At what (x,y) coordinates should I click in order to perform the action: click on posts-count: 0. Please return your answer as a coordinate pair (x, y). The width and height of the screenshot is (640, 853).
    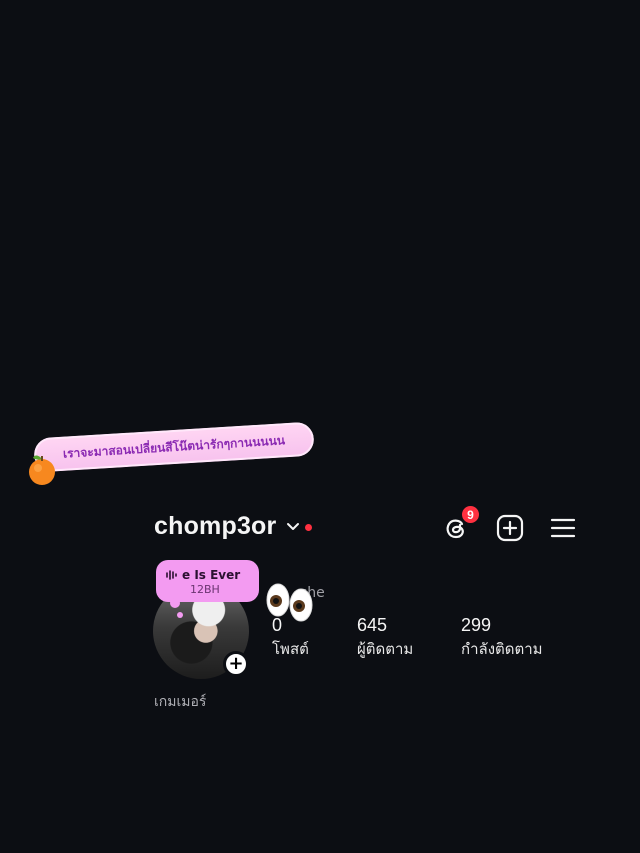
    Looking at the image, I should click on (277, 625).